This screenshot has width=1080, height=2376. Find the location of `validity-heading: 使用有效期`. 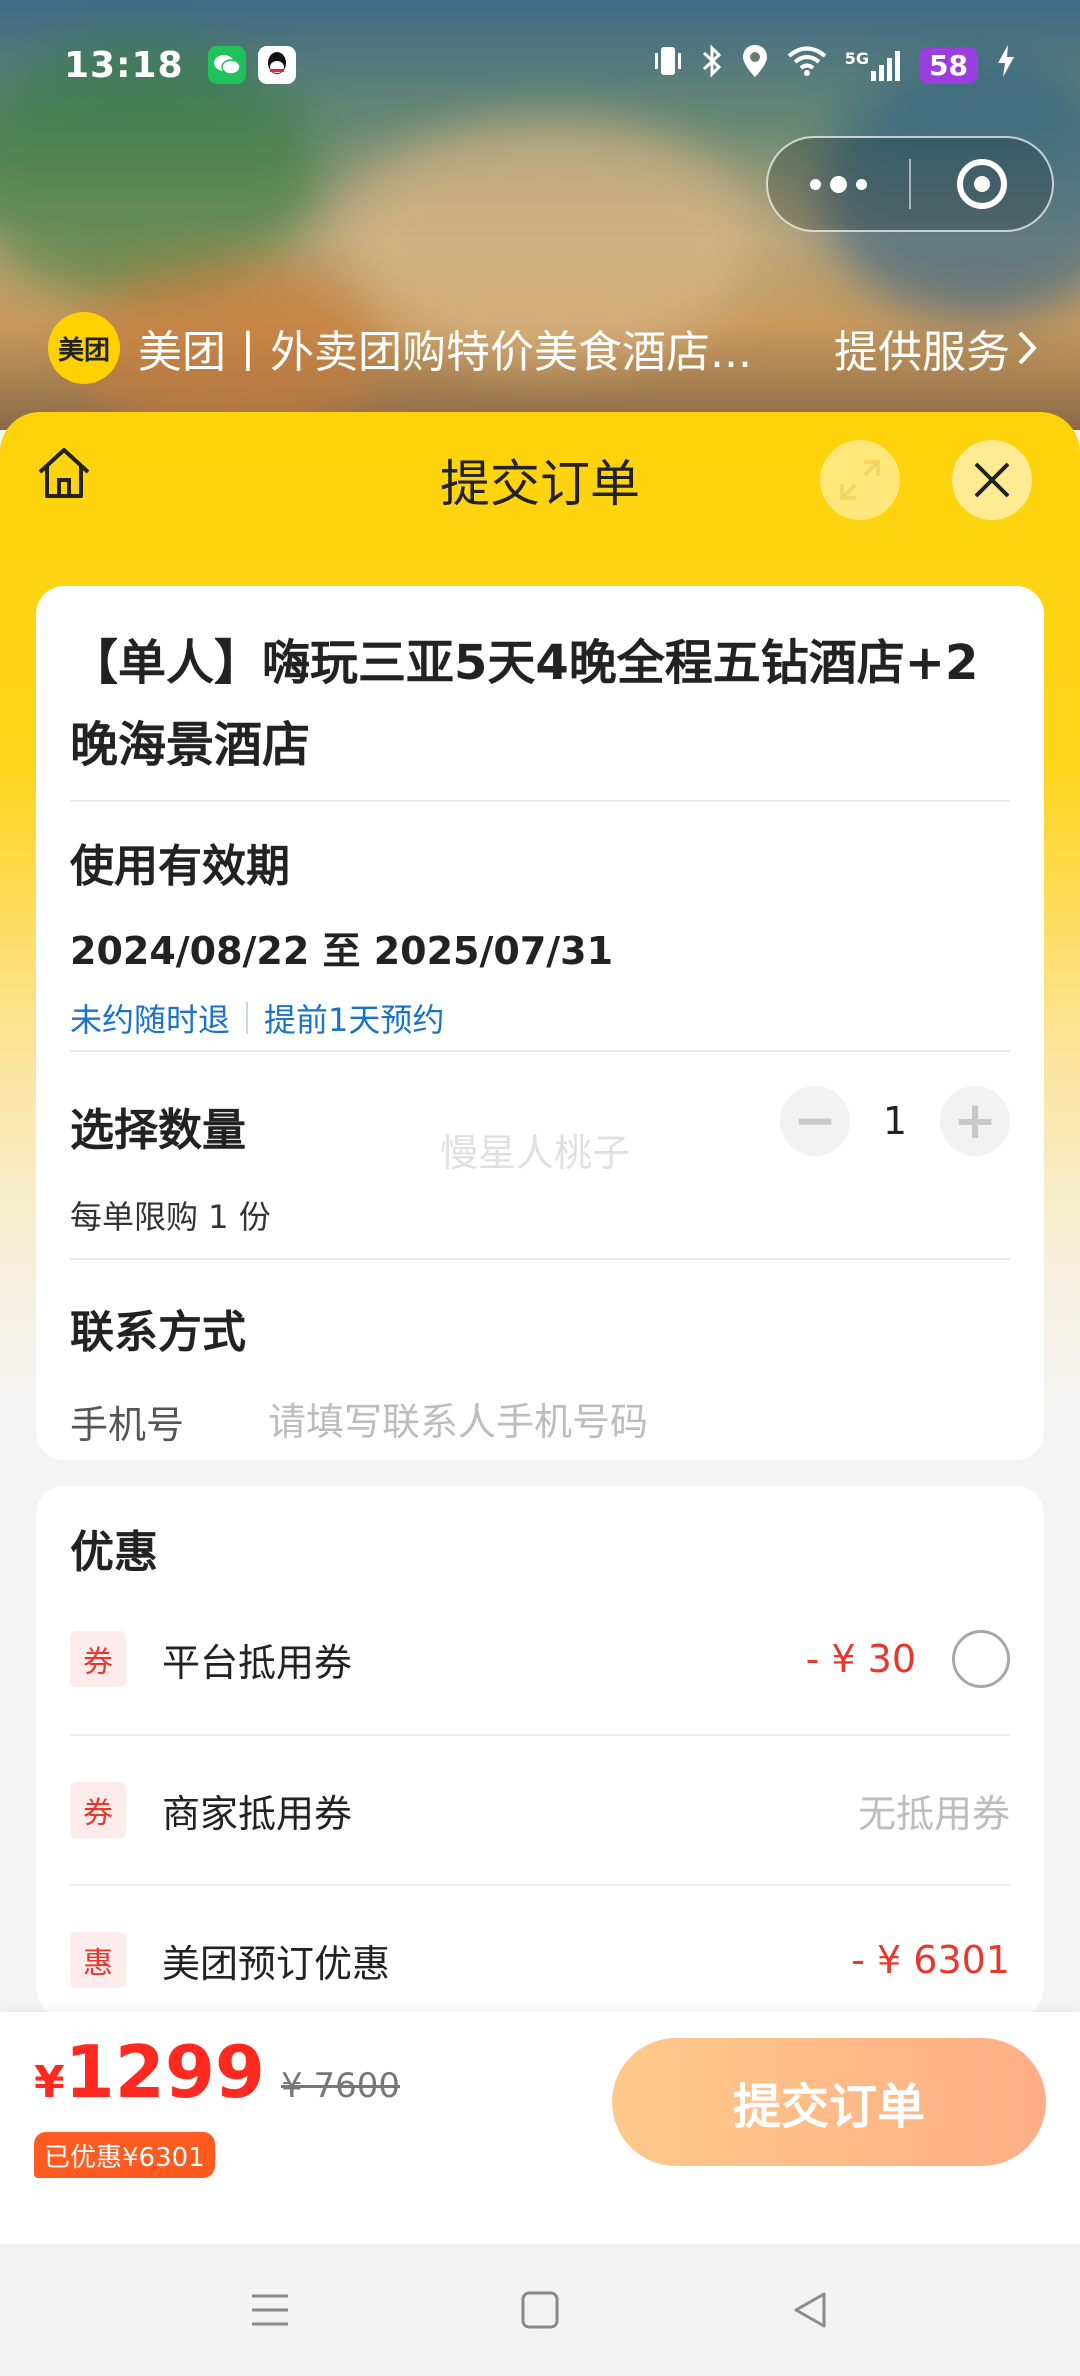

validity-heading: 使用有效期 is located at coordinates (180, 866).